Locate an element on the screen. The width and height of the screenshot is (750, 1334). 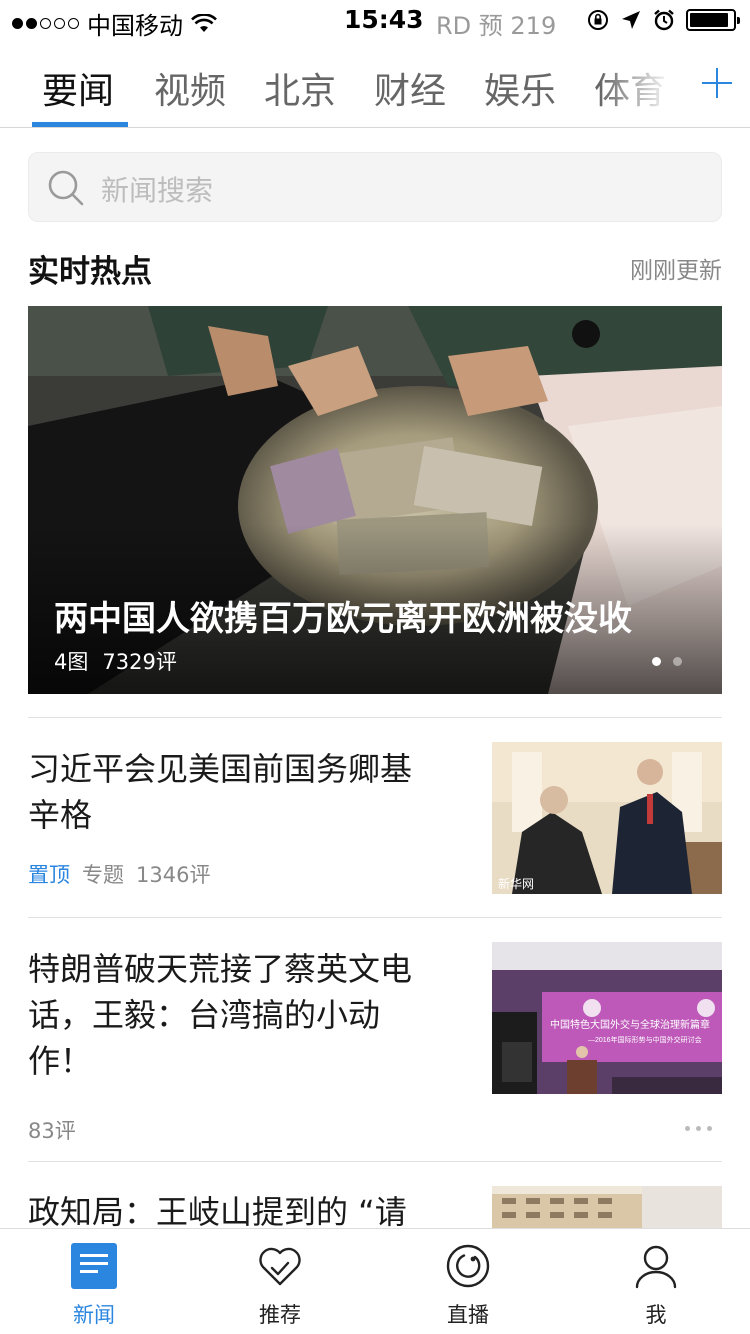
status-rd-label: RD 预 219 is located at coordinates (496, 26).